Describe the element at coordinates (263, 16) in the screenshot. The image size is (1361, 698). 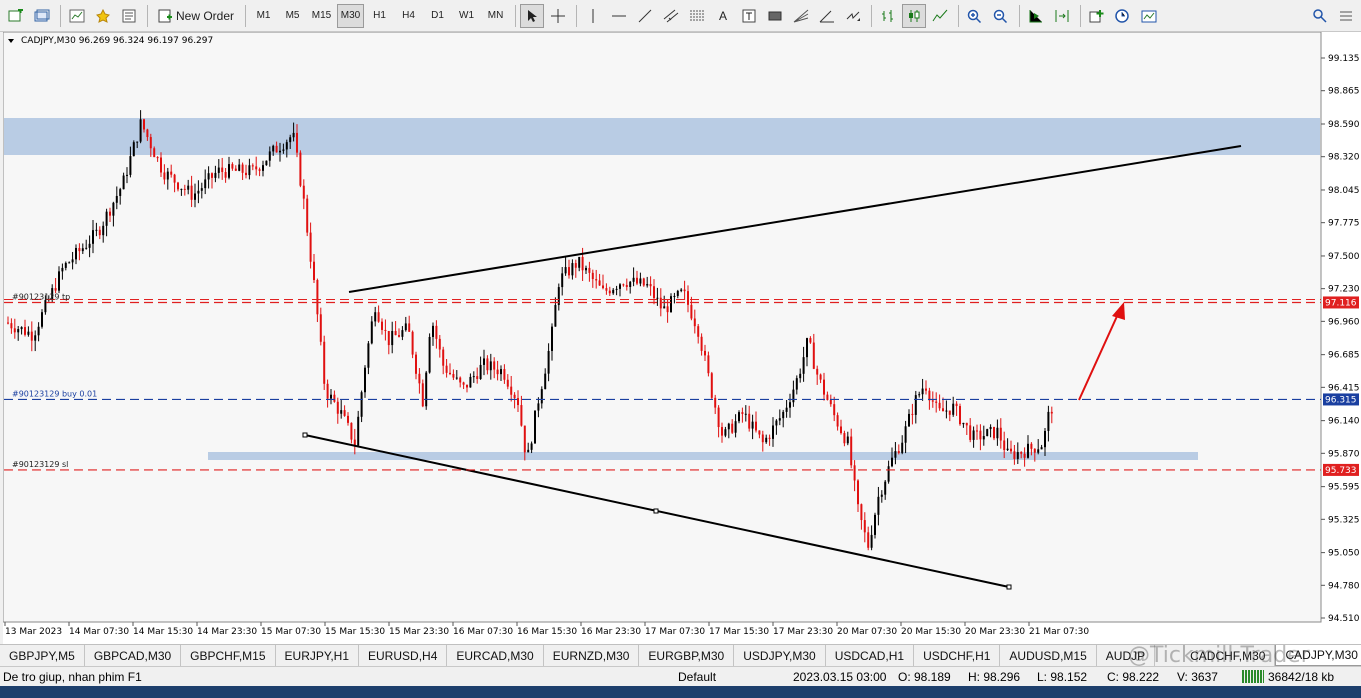
I see `timeframe-m1-button: M1` at that location.